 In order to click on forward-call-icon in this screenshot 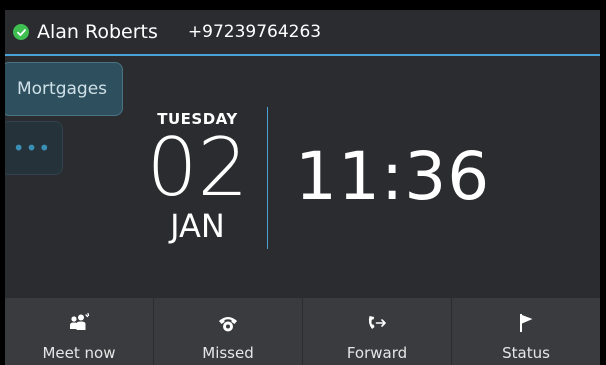, I will do `click(377, 322)`.